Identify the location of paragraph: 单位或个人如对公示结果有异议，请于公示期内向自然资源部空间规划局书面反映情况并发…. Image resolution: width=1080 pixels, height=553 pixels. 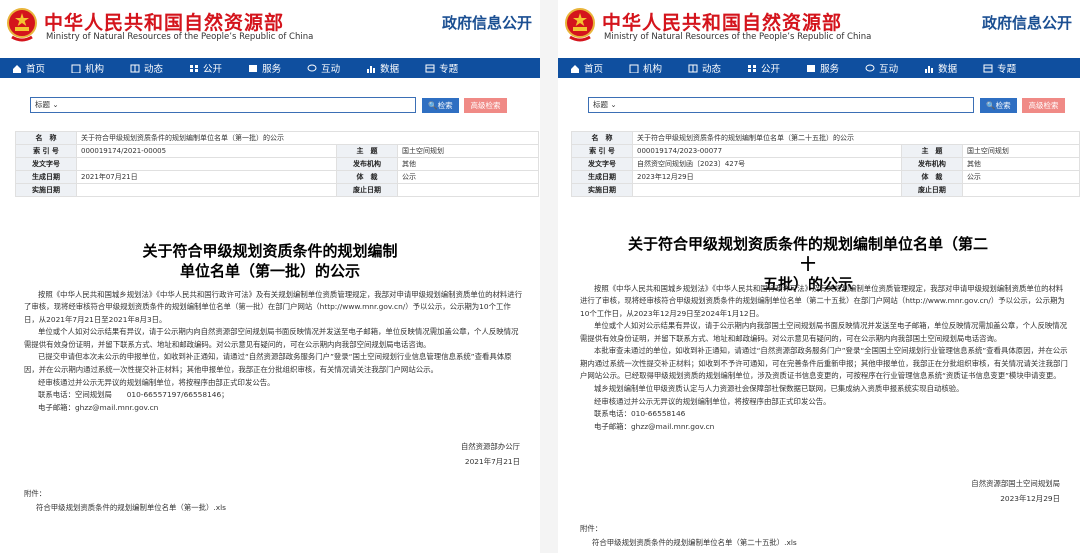
(271, 338).